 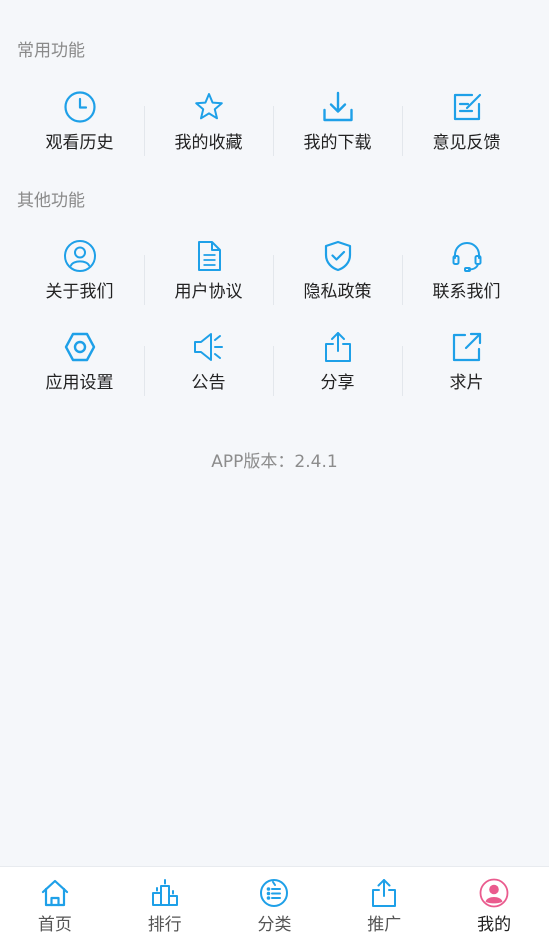 What do you see at coordinates (384, 925) in the screenshot?
I see `tab-promotion-label: 推广` at bounding box center [384, 925].